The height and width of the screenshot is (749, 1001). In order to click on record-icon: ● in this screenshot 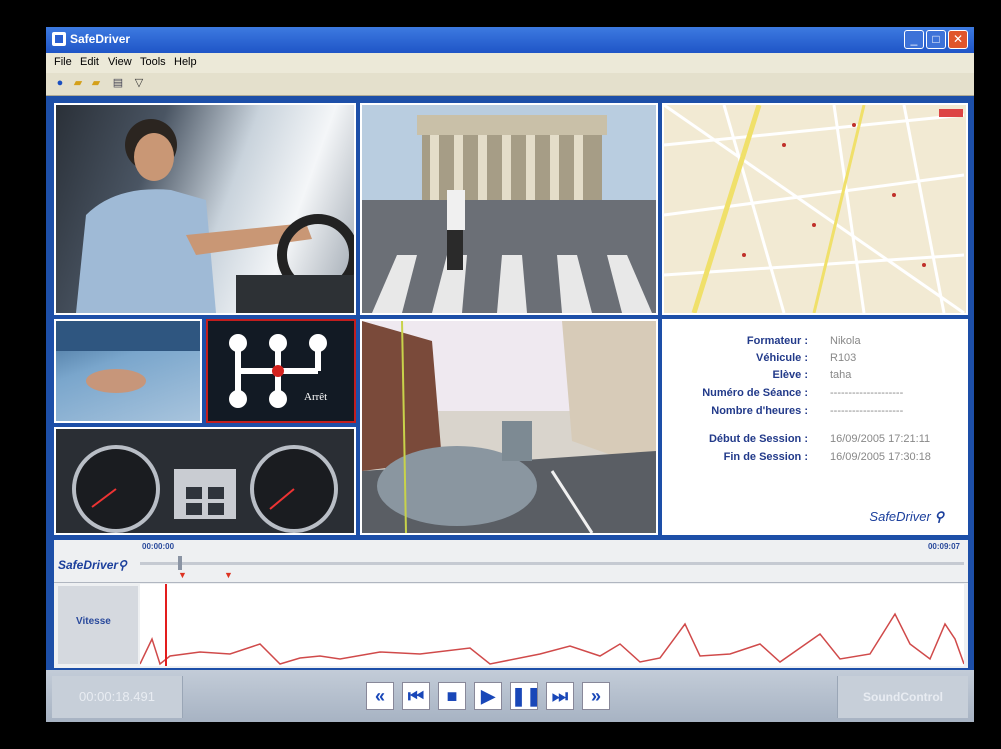, I will do `click(60, 83)`.